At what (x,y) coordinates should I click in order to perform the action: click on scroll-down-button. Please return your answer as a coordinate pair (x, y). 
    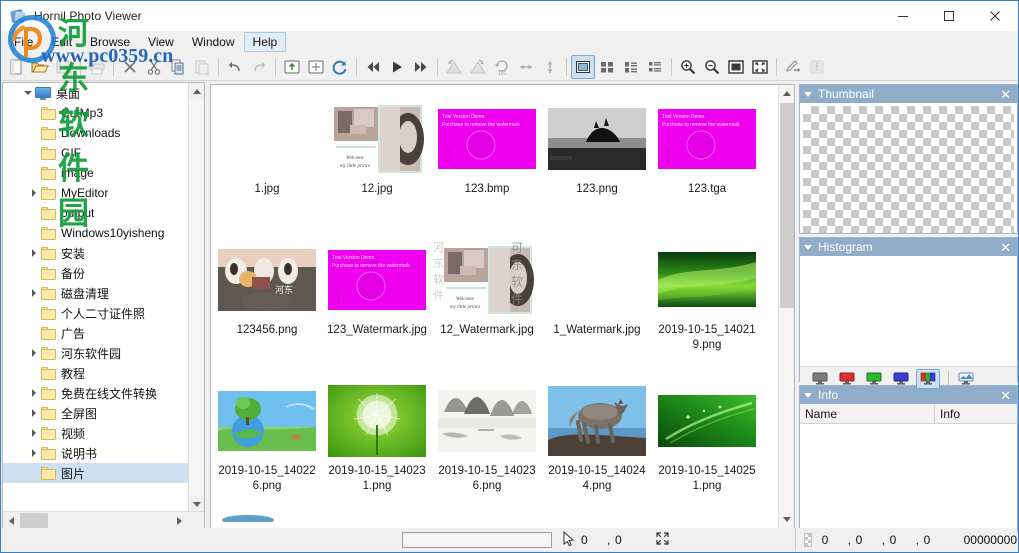
    Looking at the image, I should click on (786, 519).